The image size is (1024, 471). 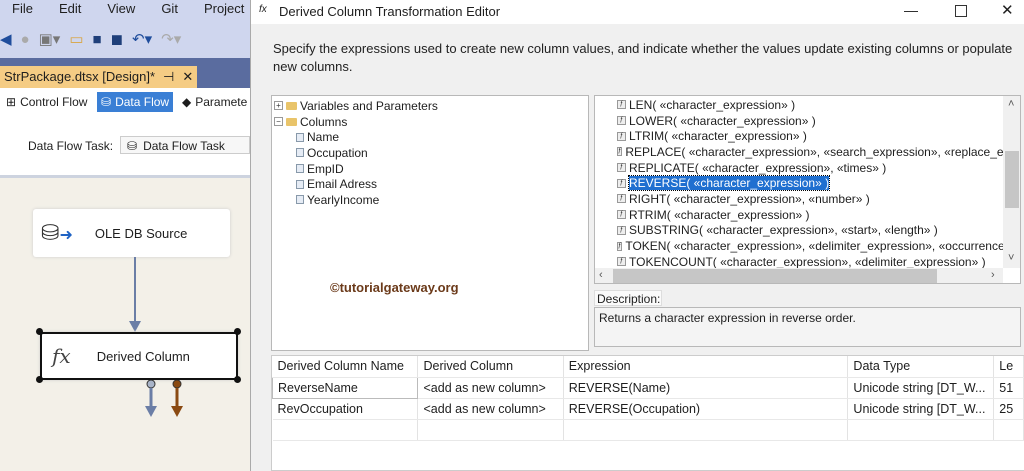 I want to click on tree-column-item: YearlyIncome, so click(x=431, y=200).